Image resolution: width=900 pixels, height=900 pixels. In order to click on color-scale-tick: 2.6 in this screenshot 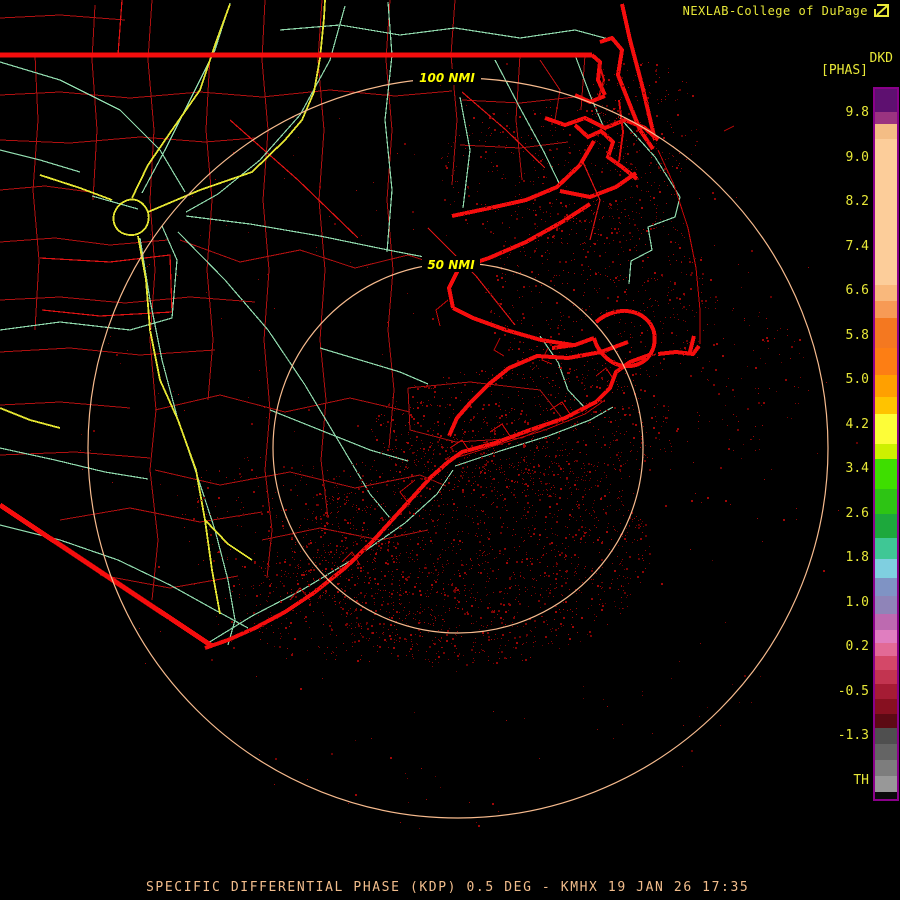, I will do `click(857, 513)`.